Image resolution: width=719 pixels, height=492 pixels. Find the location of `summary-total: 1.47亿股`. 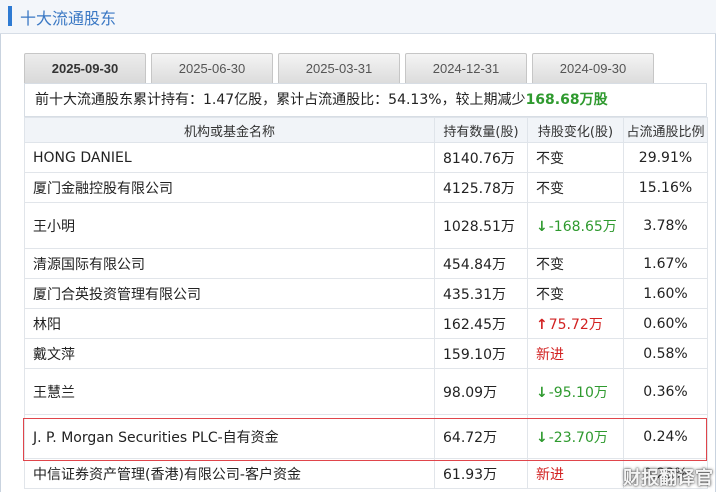

summary-total: 1.47亿股 is located at coordinates (233, 100).